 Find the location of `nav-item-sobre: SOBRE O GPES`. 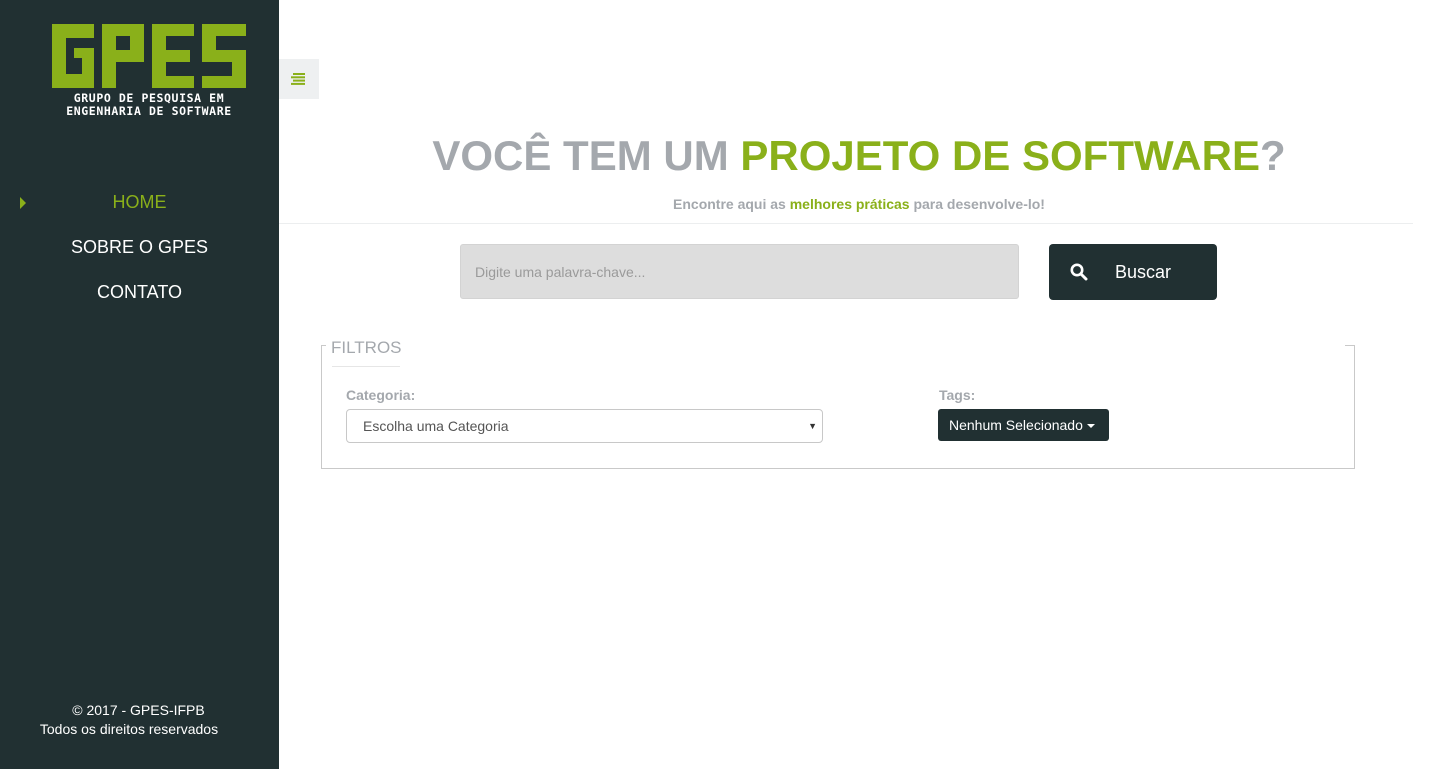

nav-item-sobre: SOBRE O GPES is located at coordinates (139, 247).